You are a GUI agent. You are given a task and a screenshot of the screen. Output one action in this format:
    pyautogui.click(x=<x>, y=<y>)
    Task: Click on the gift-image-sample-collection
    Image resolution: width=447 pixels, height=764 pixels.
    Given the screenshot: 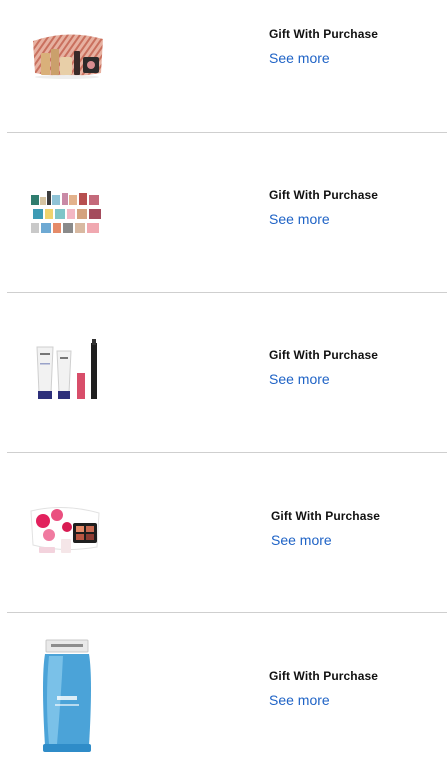 What is the action you would take?
    pyautogui.click(x=67, y=213)
    